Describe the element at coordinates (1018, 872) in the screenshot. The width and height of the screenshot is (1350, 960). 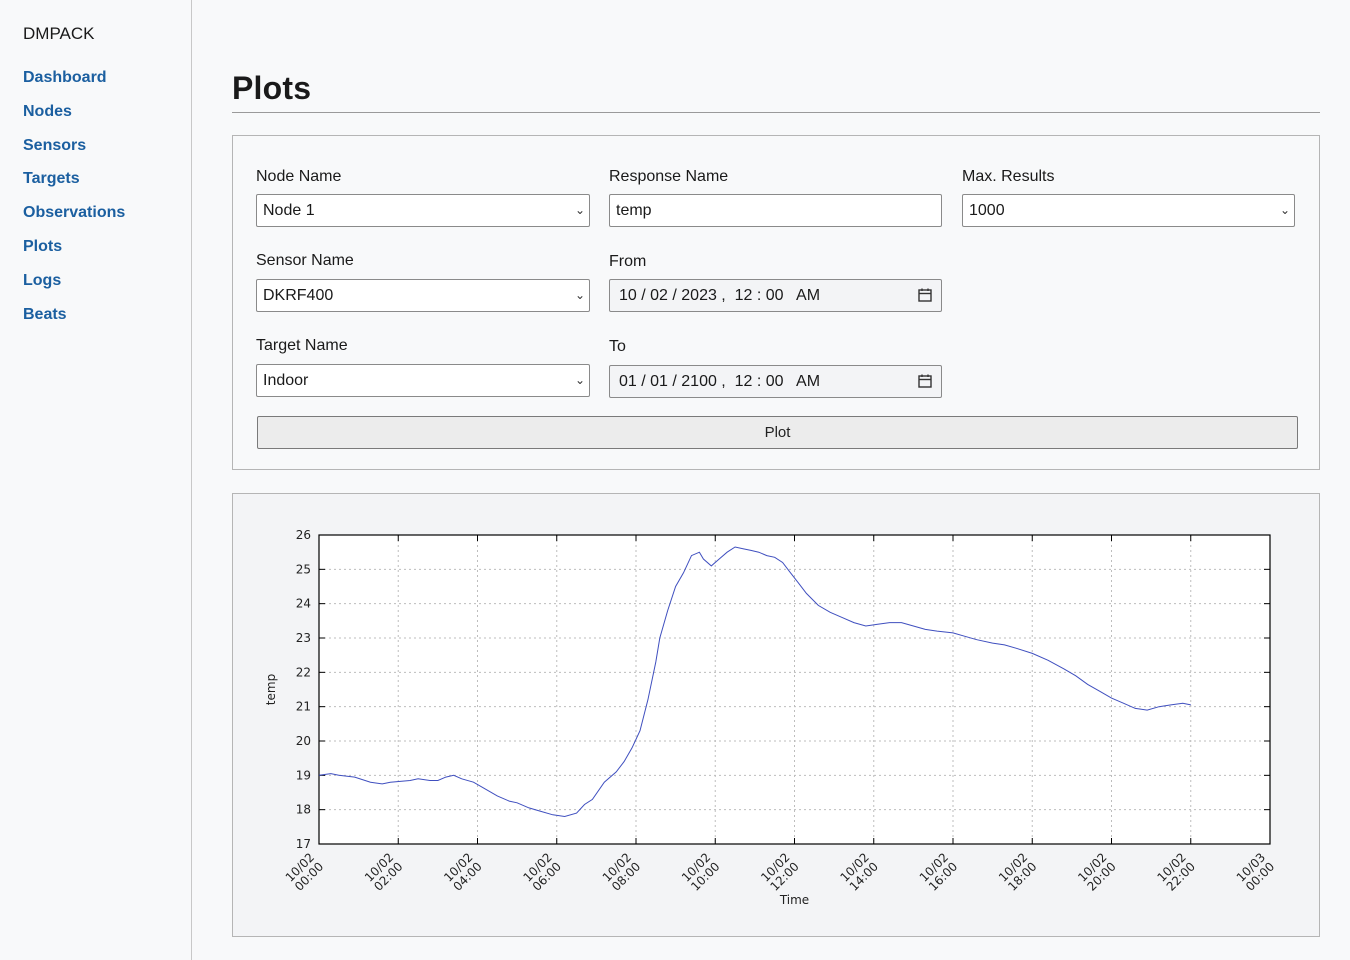
I see `x-tick-label: 10/0218:00` at that location.